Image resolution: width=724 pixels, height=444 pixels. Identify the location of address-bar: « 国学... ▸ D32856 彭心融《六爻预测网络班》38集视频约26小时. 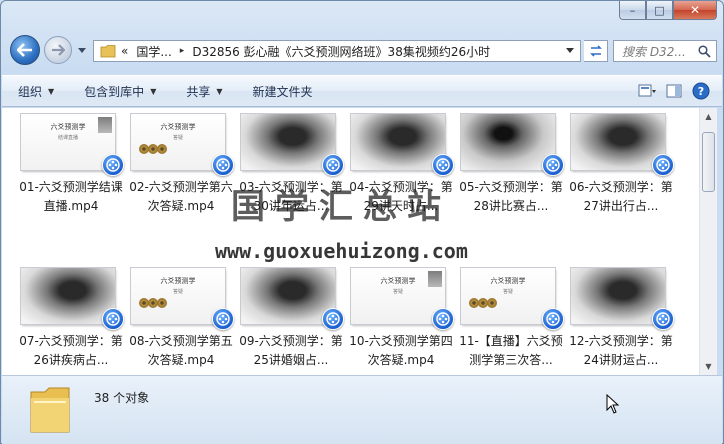
(337, 51).